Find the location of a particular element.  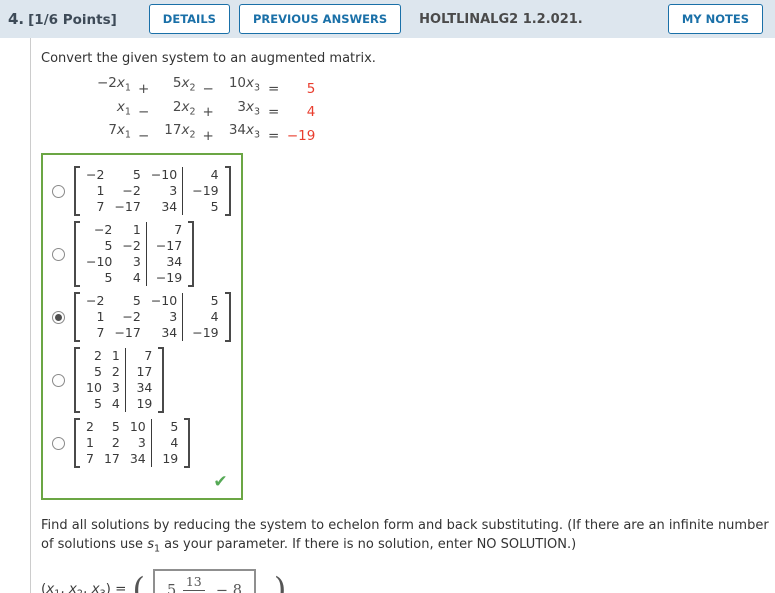

open-parenthesis: ( is located at coordinates (138, 581).